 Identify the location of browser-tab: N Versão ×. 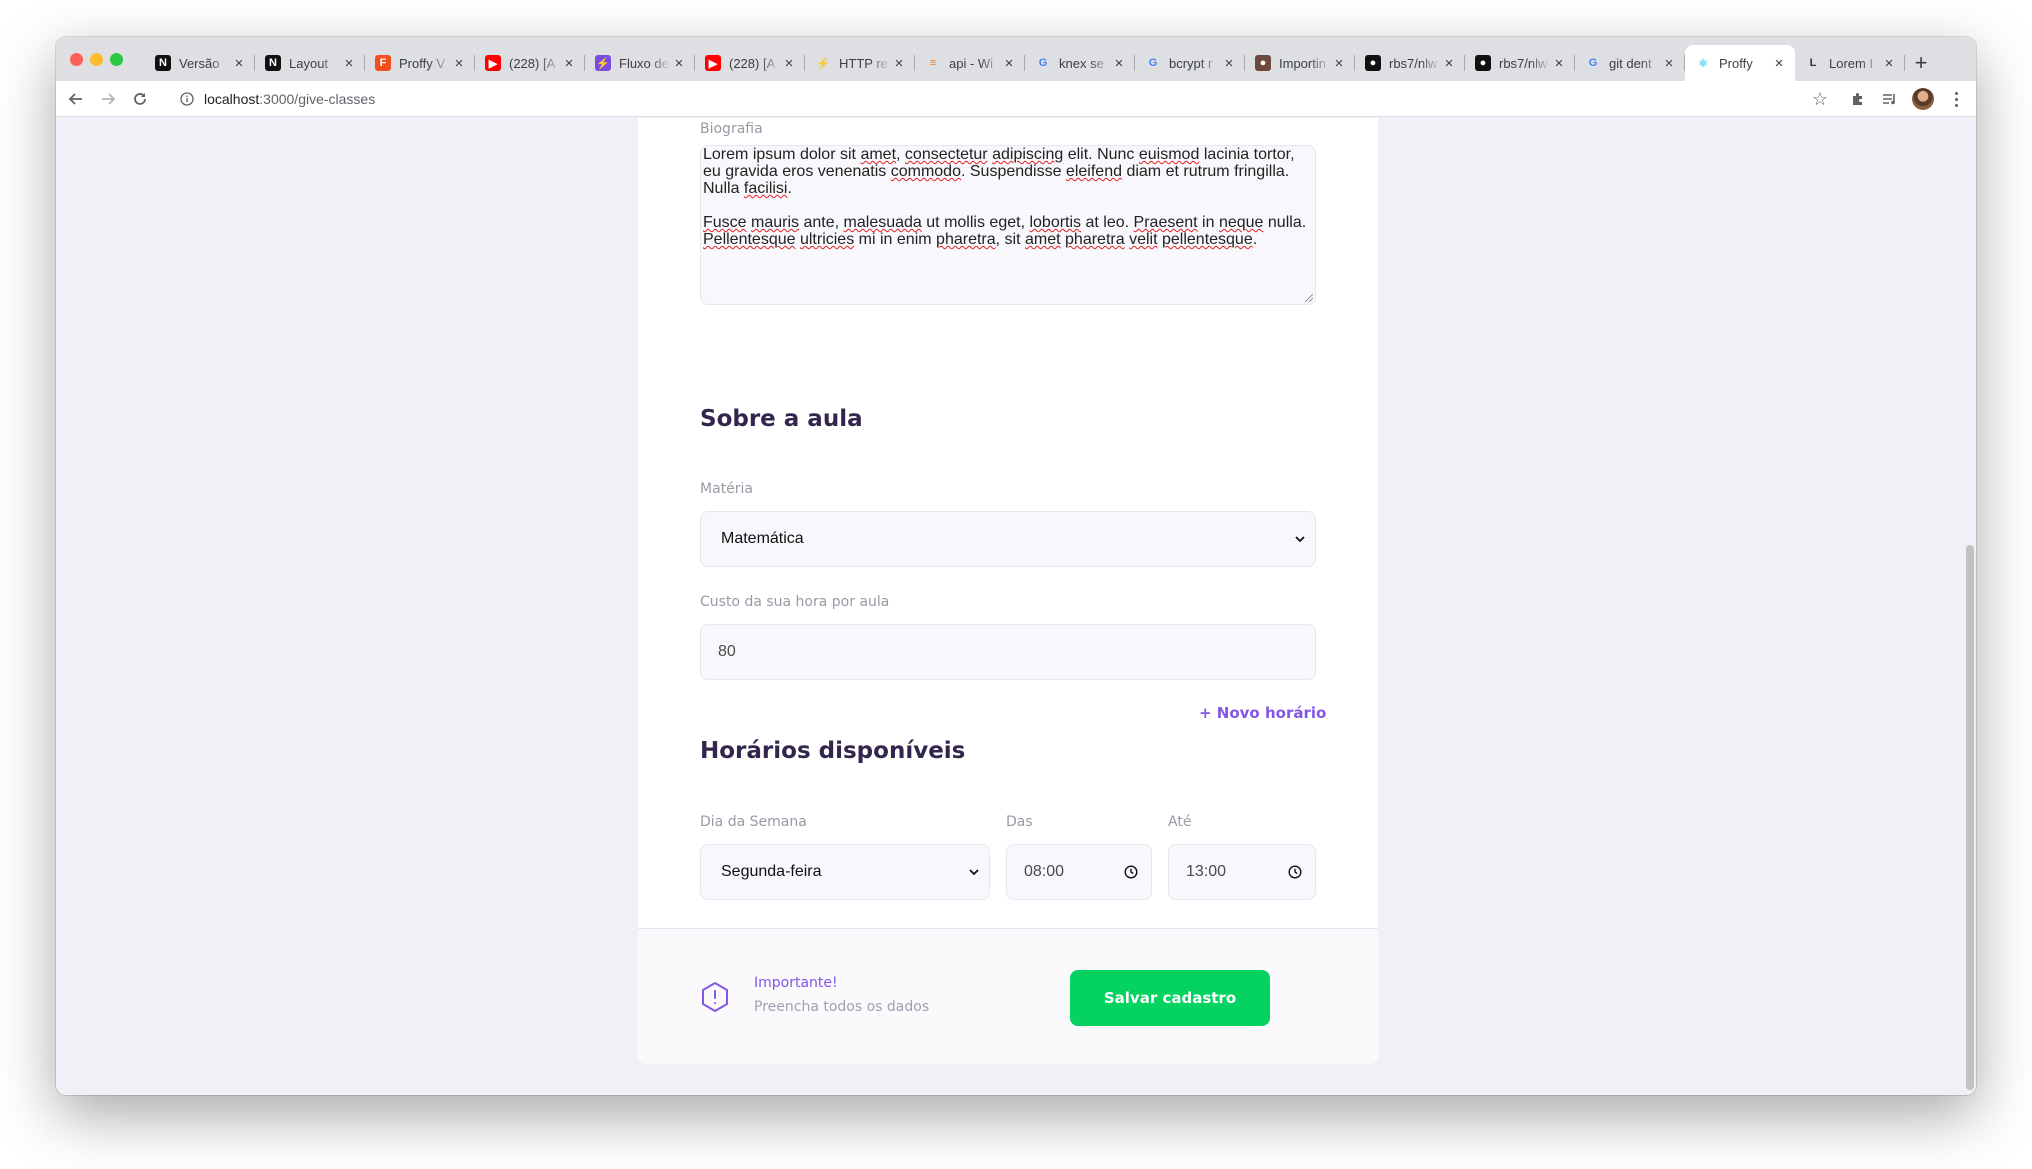
(200, 63).